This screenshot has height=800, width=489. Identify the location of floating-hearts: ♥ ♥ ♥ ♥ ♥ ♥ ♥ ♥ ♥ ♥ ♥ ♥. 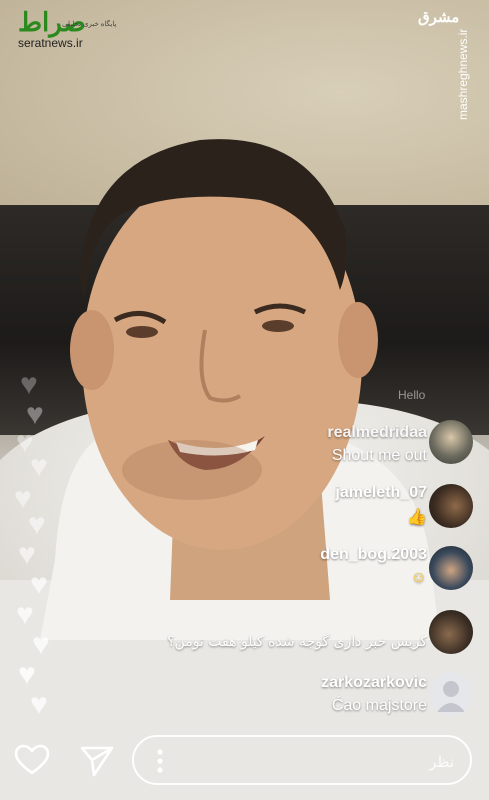
(35, 550).